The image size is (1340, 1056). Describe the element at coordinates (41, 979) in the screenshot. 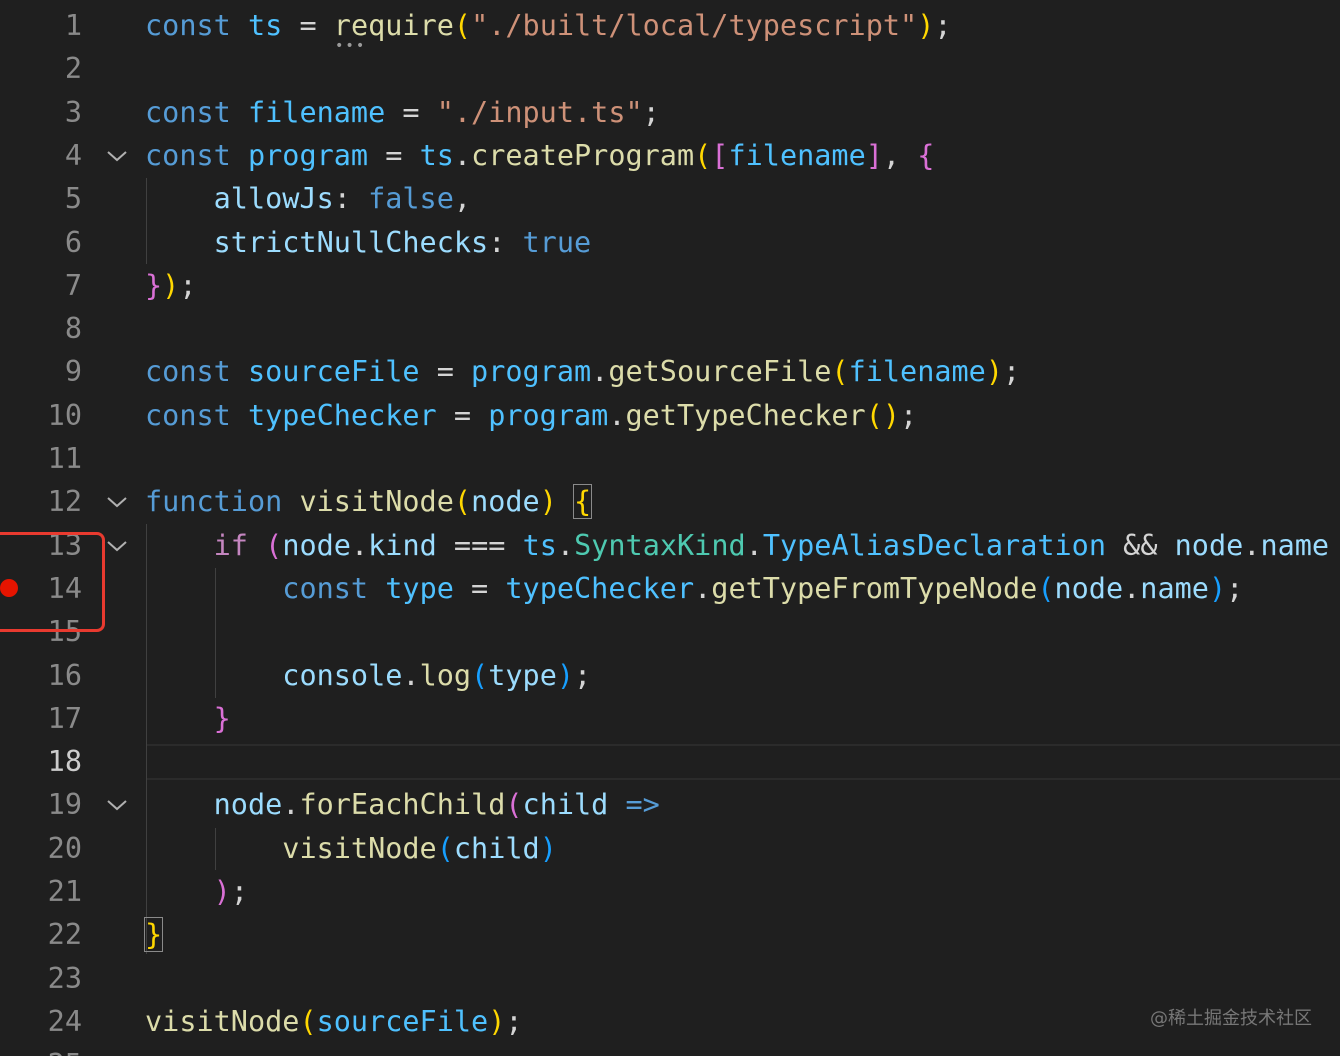

I see `line-number: 23` at that location.